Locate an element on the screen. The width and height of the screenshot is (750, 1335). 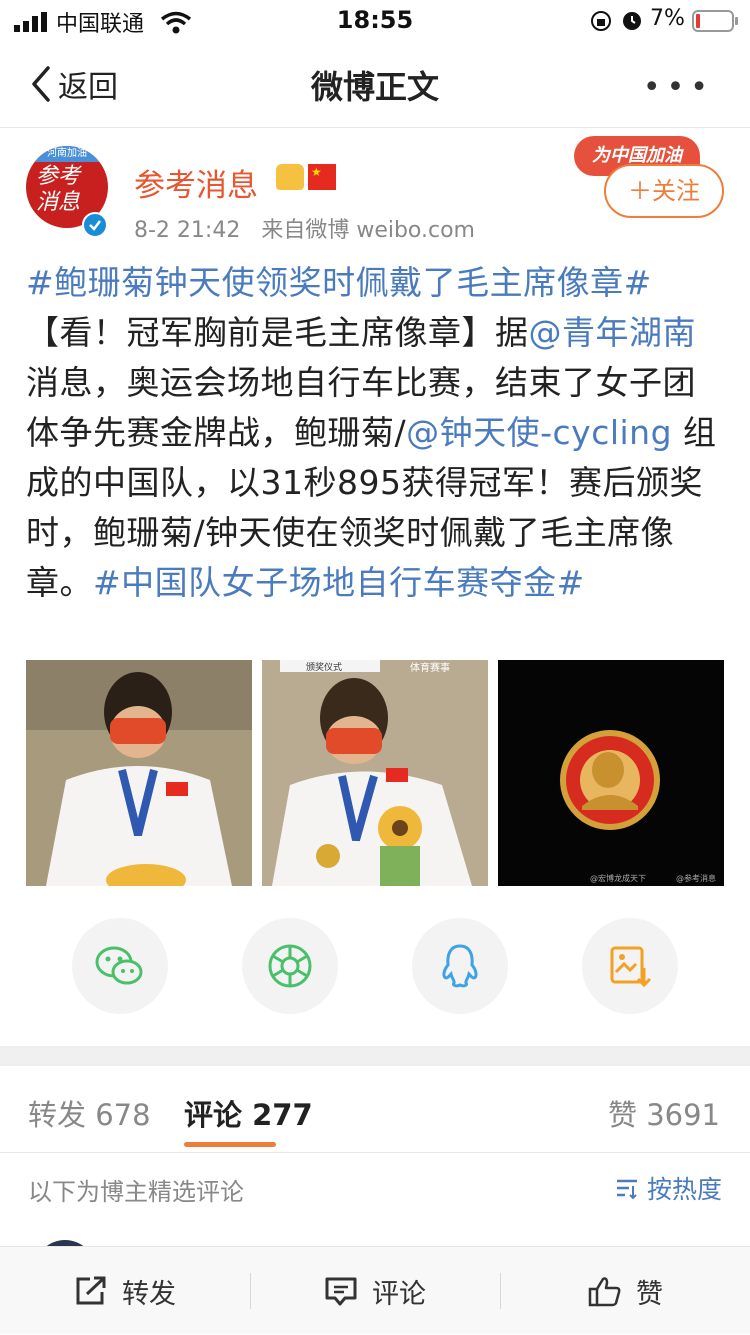
post-image-2: 颁奖仪式 体育赛事 is located at coordinates (375, 773).